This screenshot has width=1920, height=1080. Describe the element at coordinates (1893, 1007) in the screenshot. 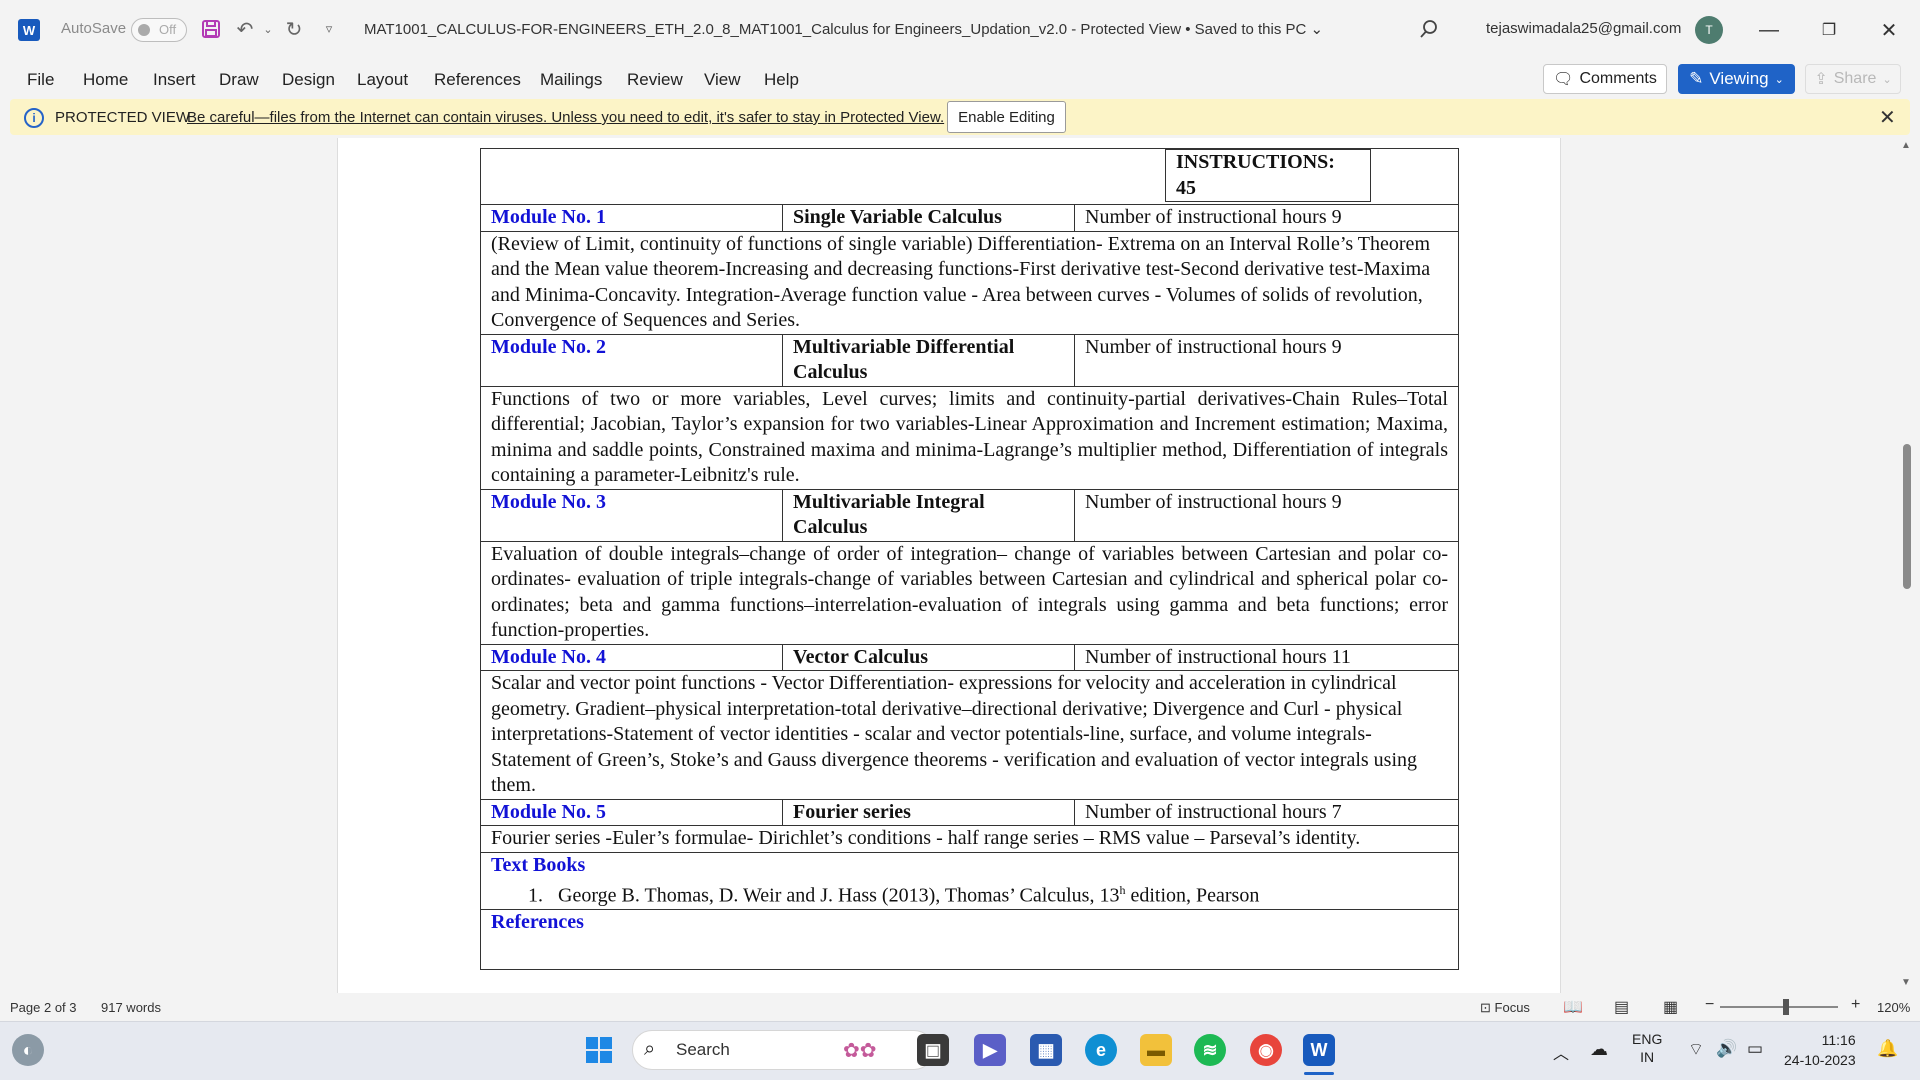

I see `zoom-level: 120%` at that location.